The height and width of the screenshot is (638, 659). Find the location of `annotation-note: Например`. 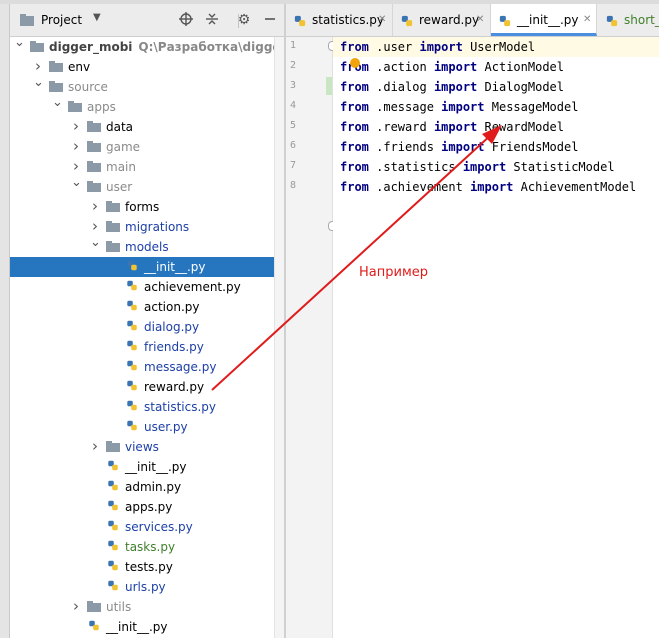

annotation-note: Например is located at coordinates (393, 272).